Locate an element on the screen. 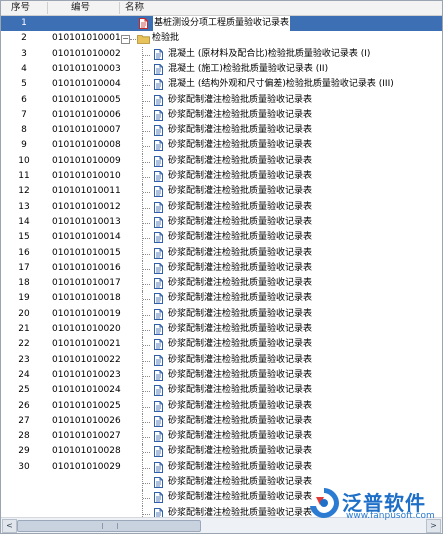 The image size is (443, 534). table-row: 17 010101010016 砂浆配制灌注检验批质量验收记录表 is located at coordinates (221, 268).